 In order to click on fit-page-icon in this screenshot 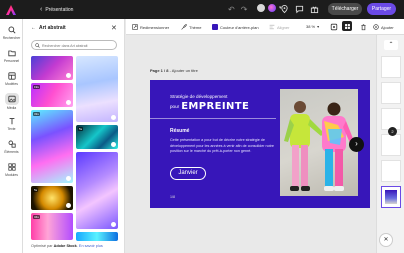, I will do `click(334, 27)`.